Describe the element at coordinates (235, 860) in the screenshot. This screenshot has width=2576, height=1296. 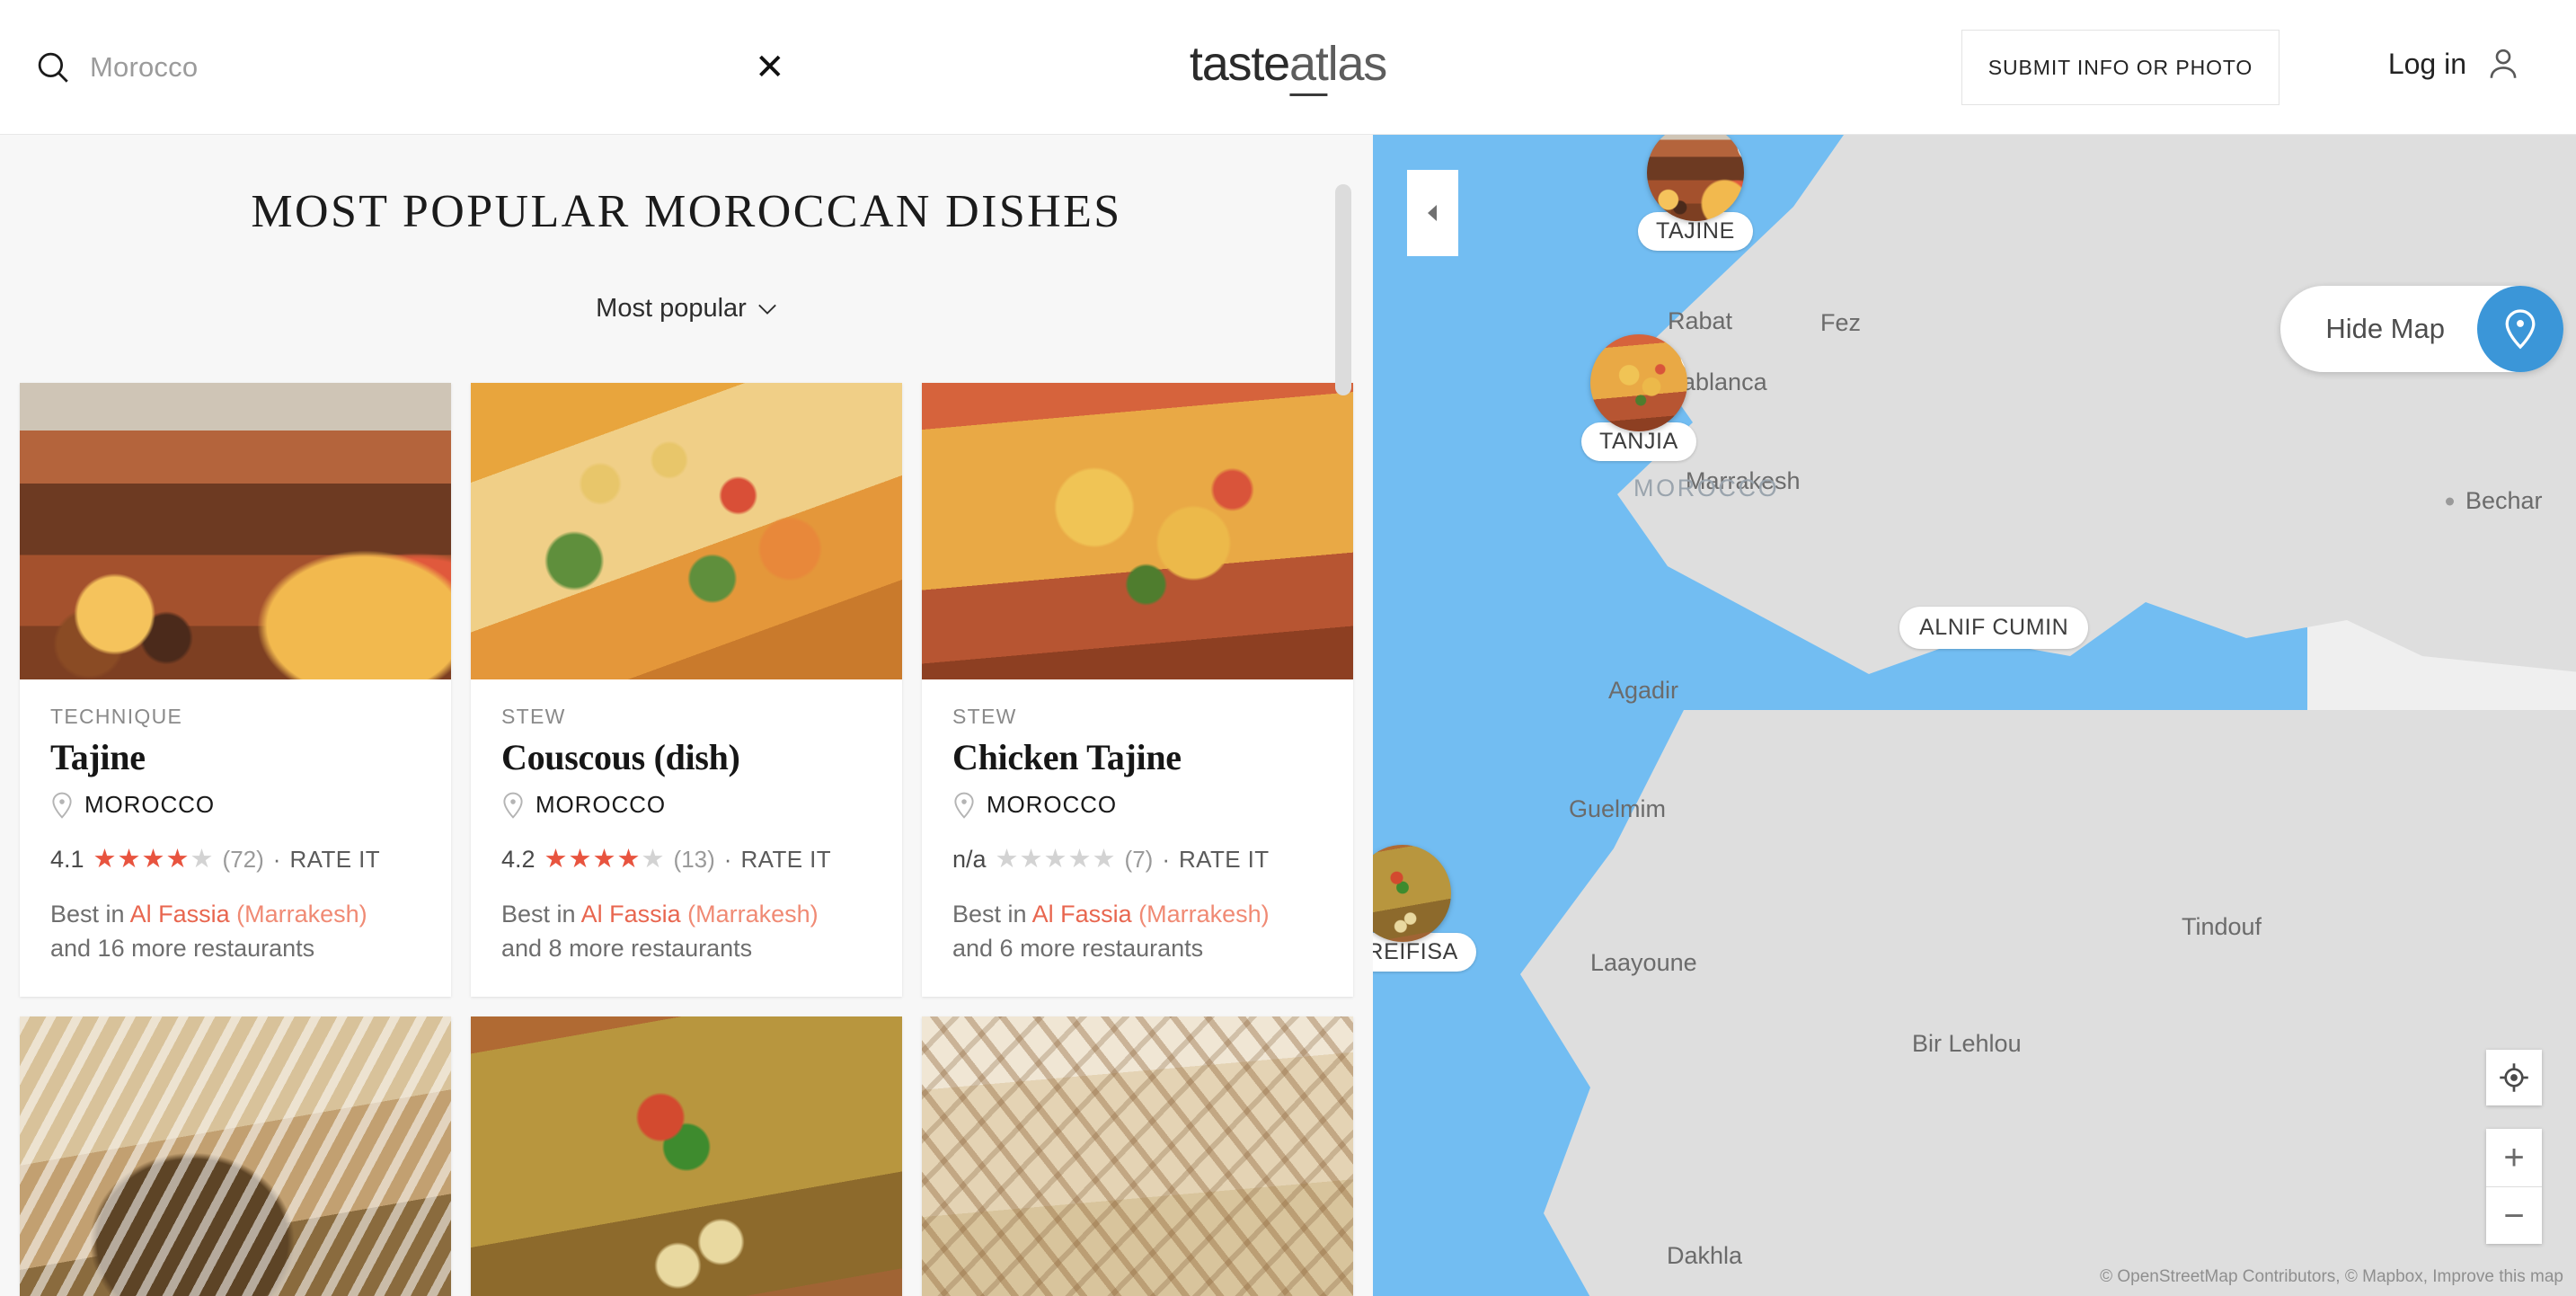
I see `dish-rating: 4.1 ★ ★ ★ ★ ★ (72) · RATE IT` at that location.